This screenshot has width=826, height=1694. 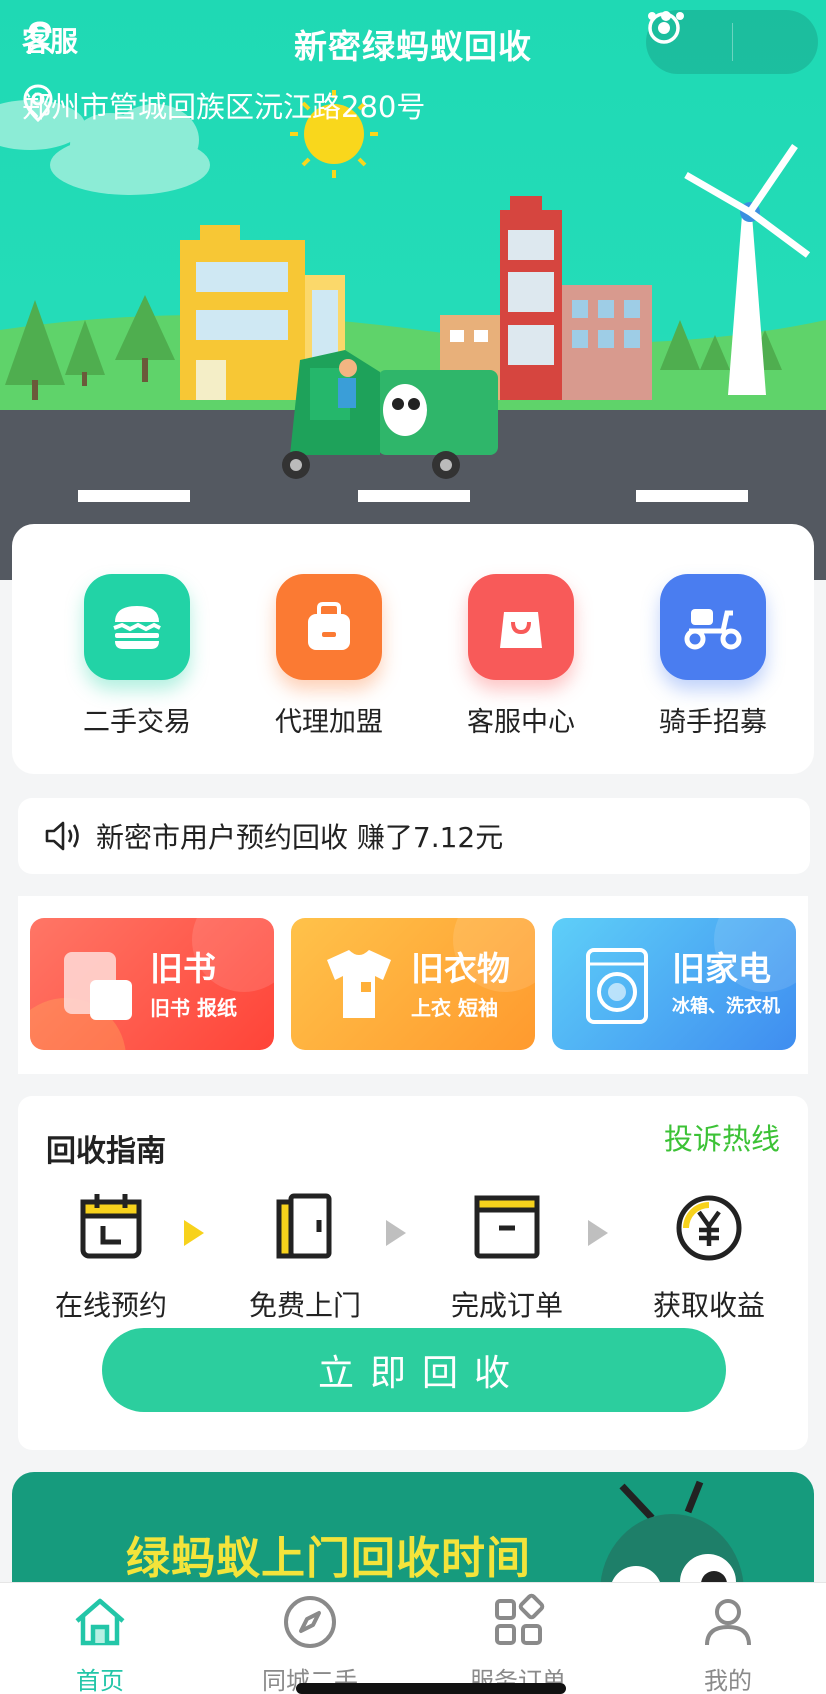 I want to click on tab-service-orders: 服务订单, so click(x=518, y=1643).